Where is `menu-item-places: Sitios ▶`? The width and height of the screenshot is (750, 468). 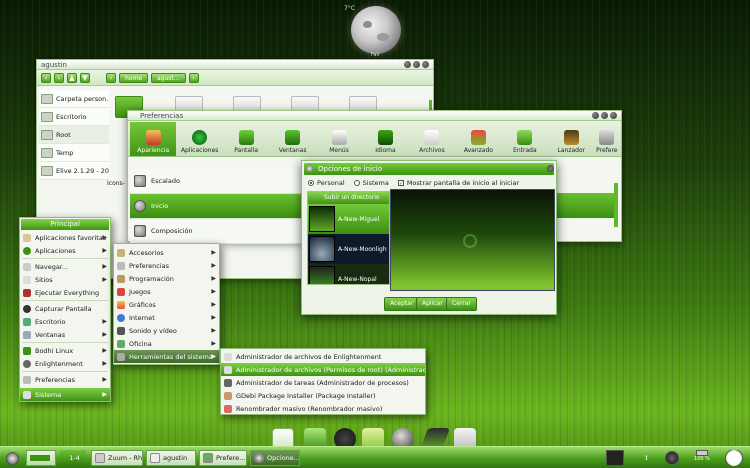
menu-item-places: Sitios ▶ is located at coordinates (65, 279).